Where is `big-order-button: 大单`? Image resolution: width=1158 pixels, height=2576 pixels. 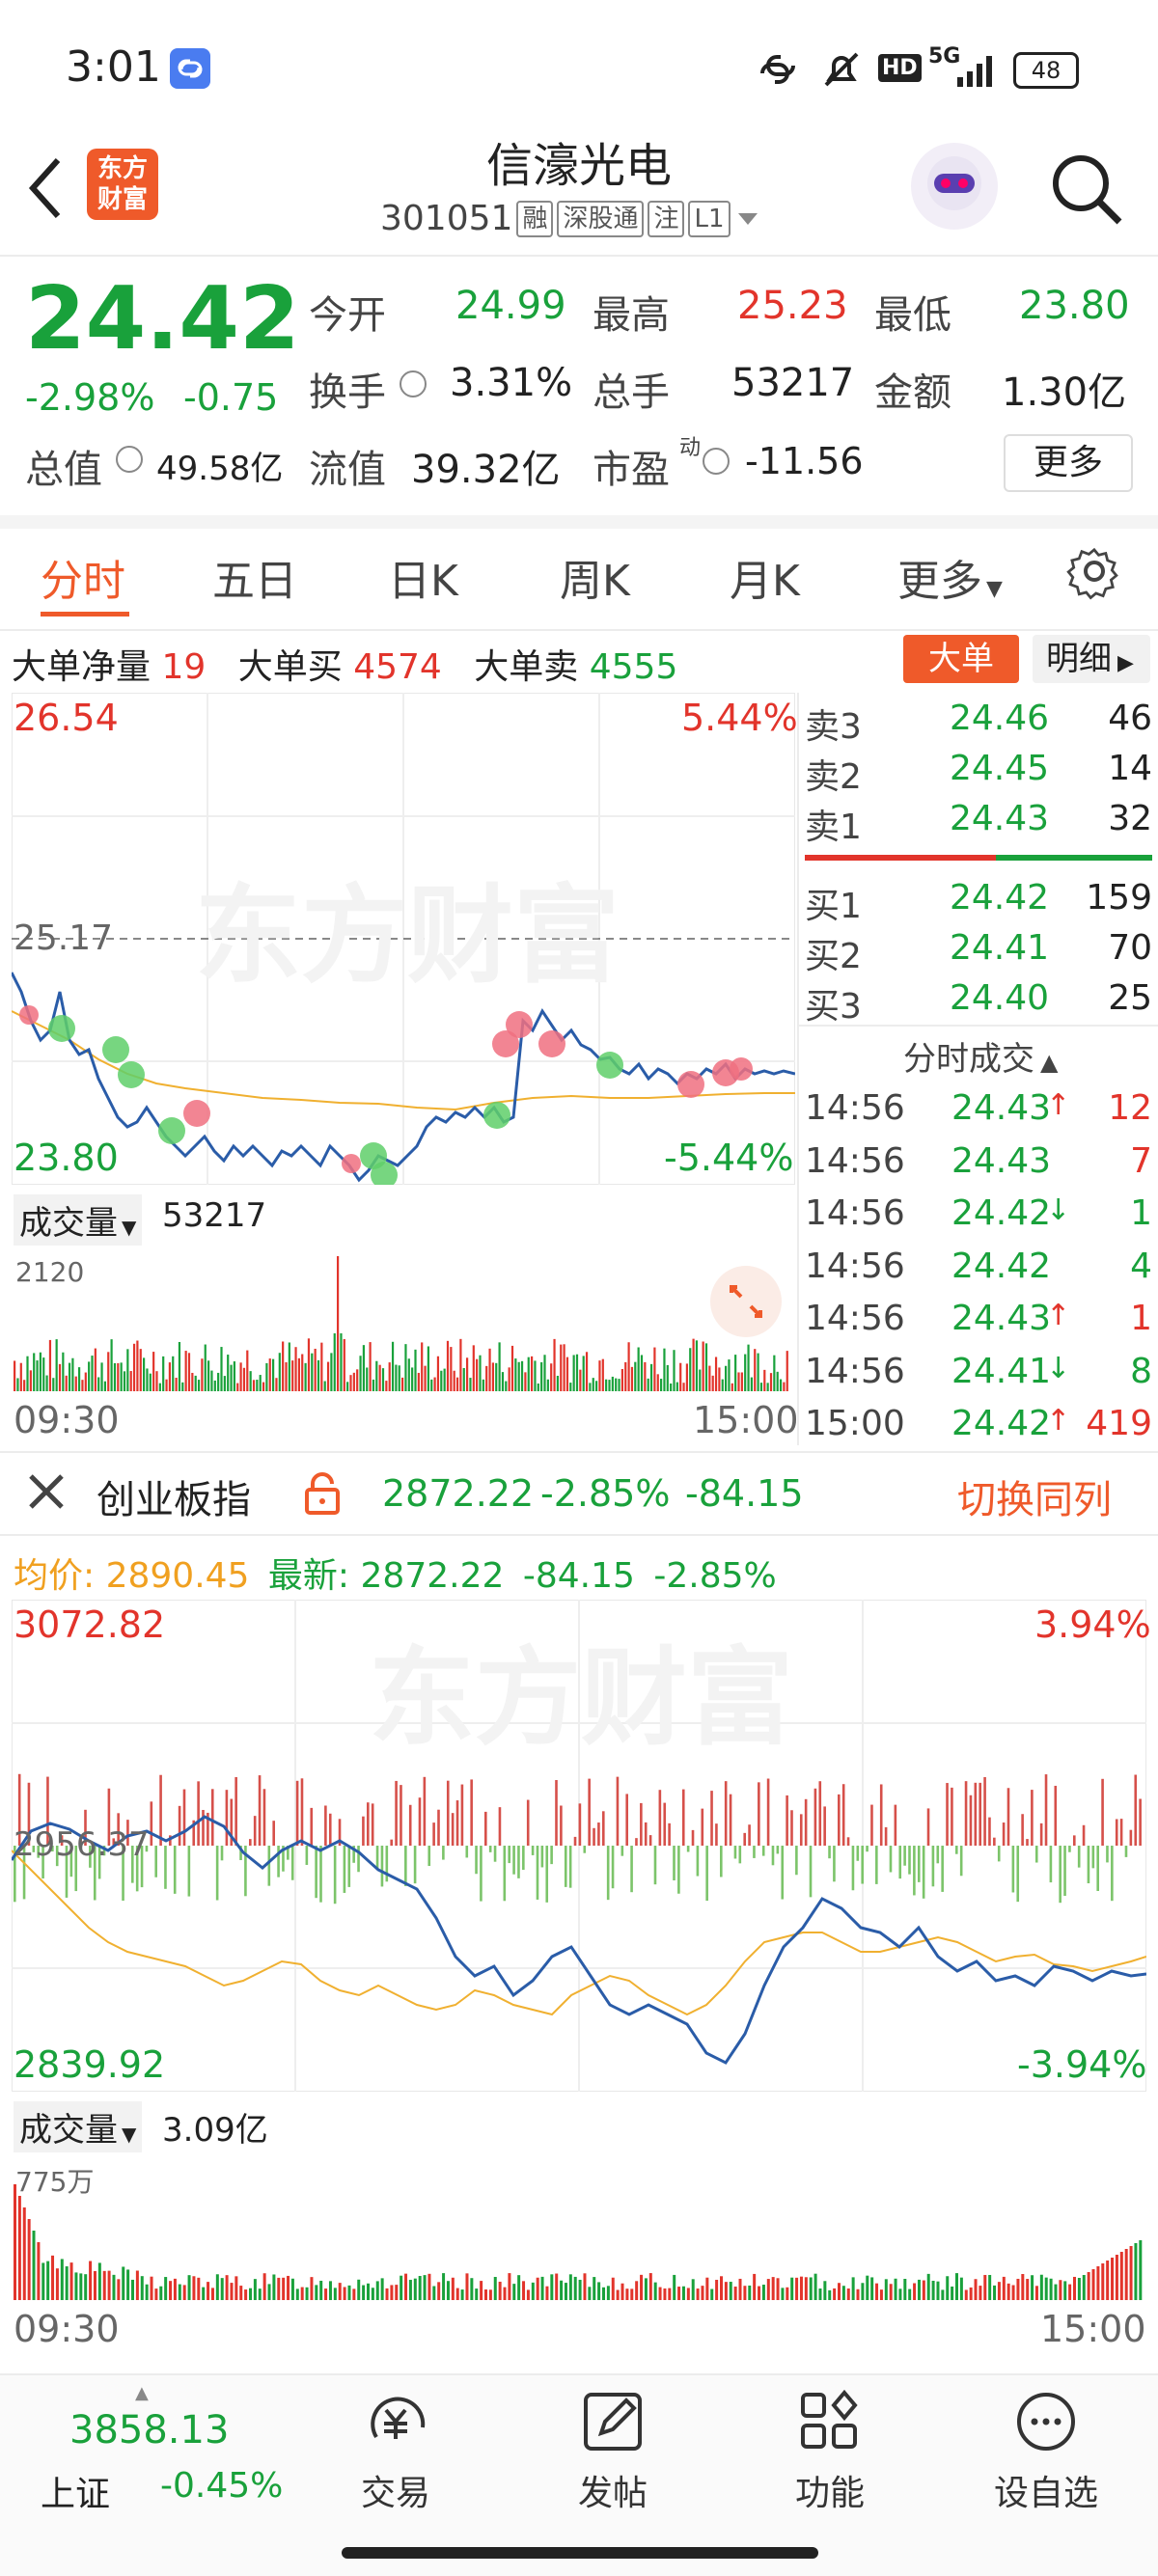 big-order-button: 大单 is located at coordinates (961, 659).